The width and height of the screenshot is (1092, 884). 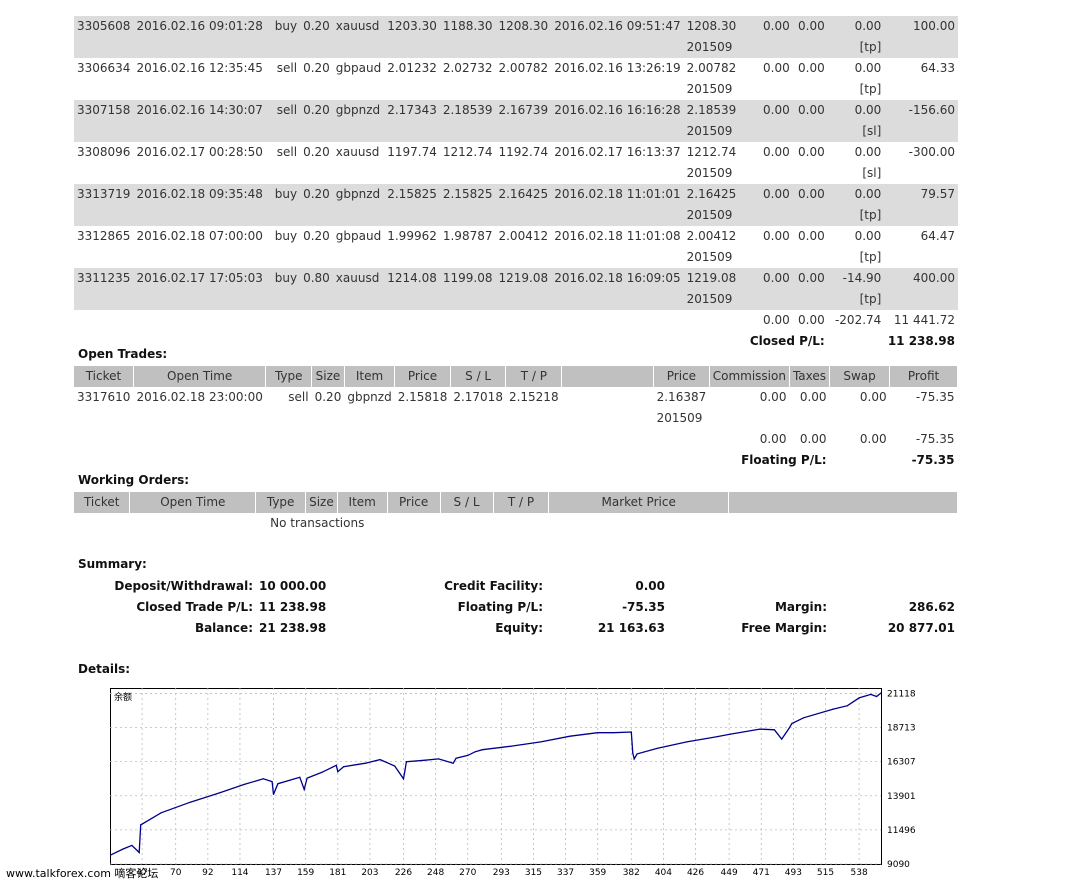 I want to click on x-tick-label: 449, so click(x=729, y=873).